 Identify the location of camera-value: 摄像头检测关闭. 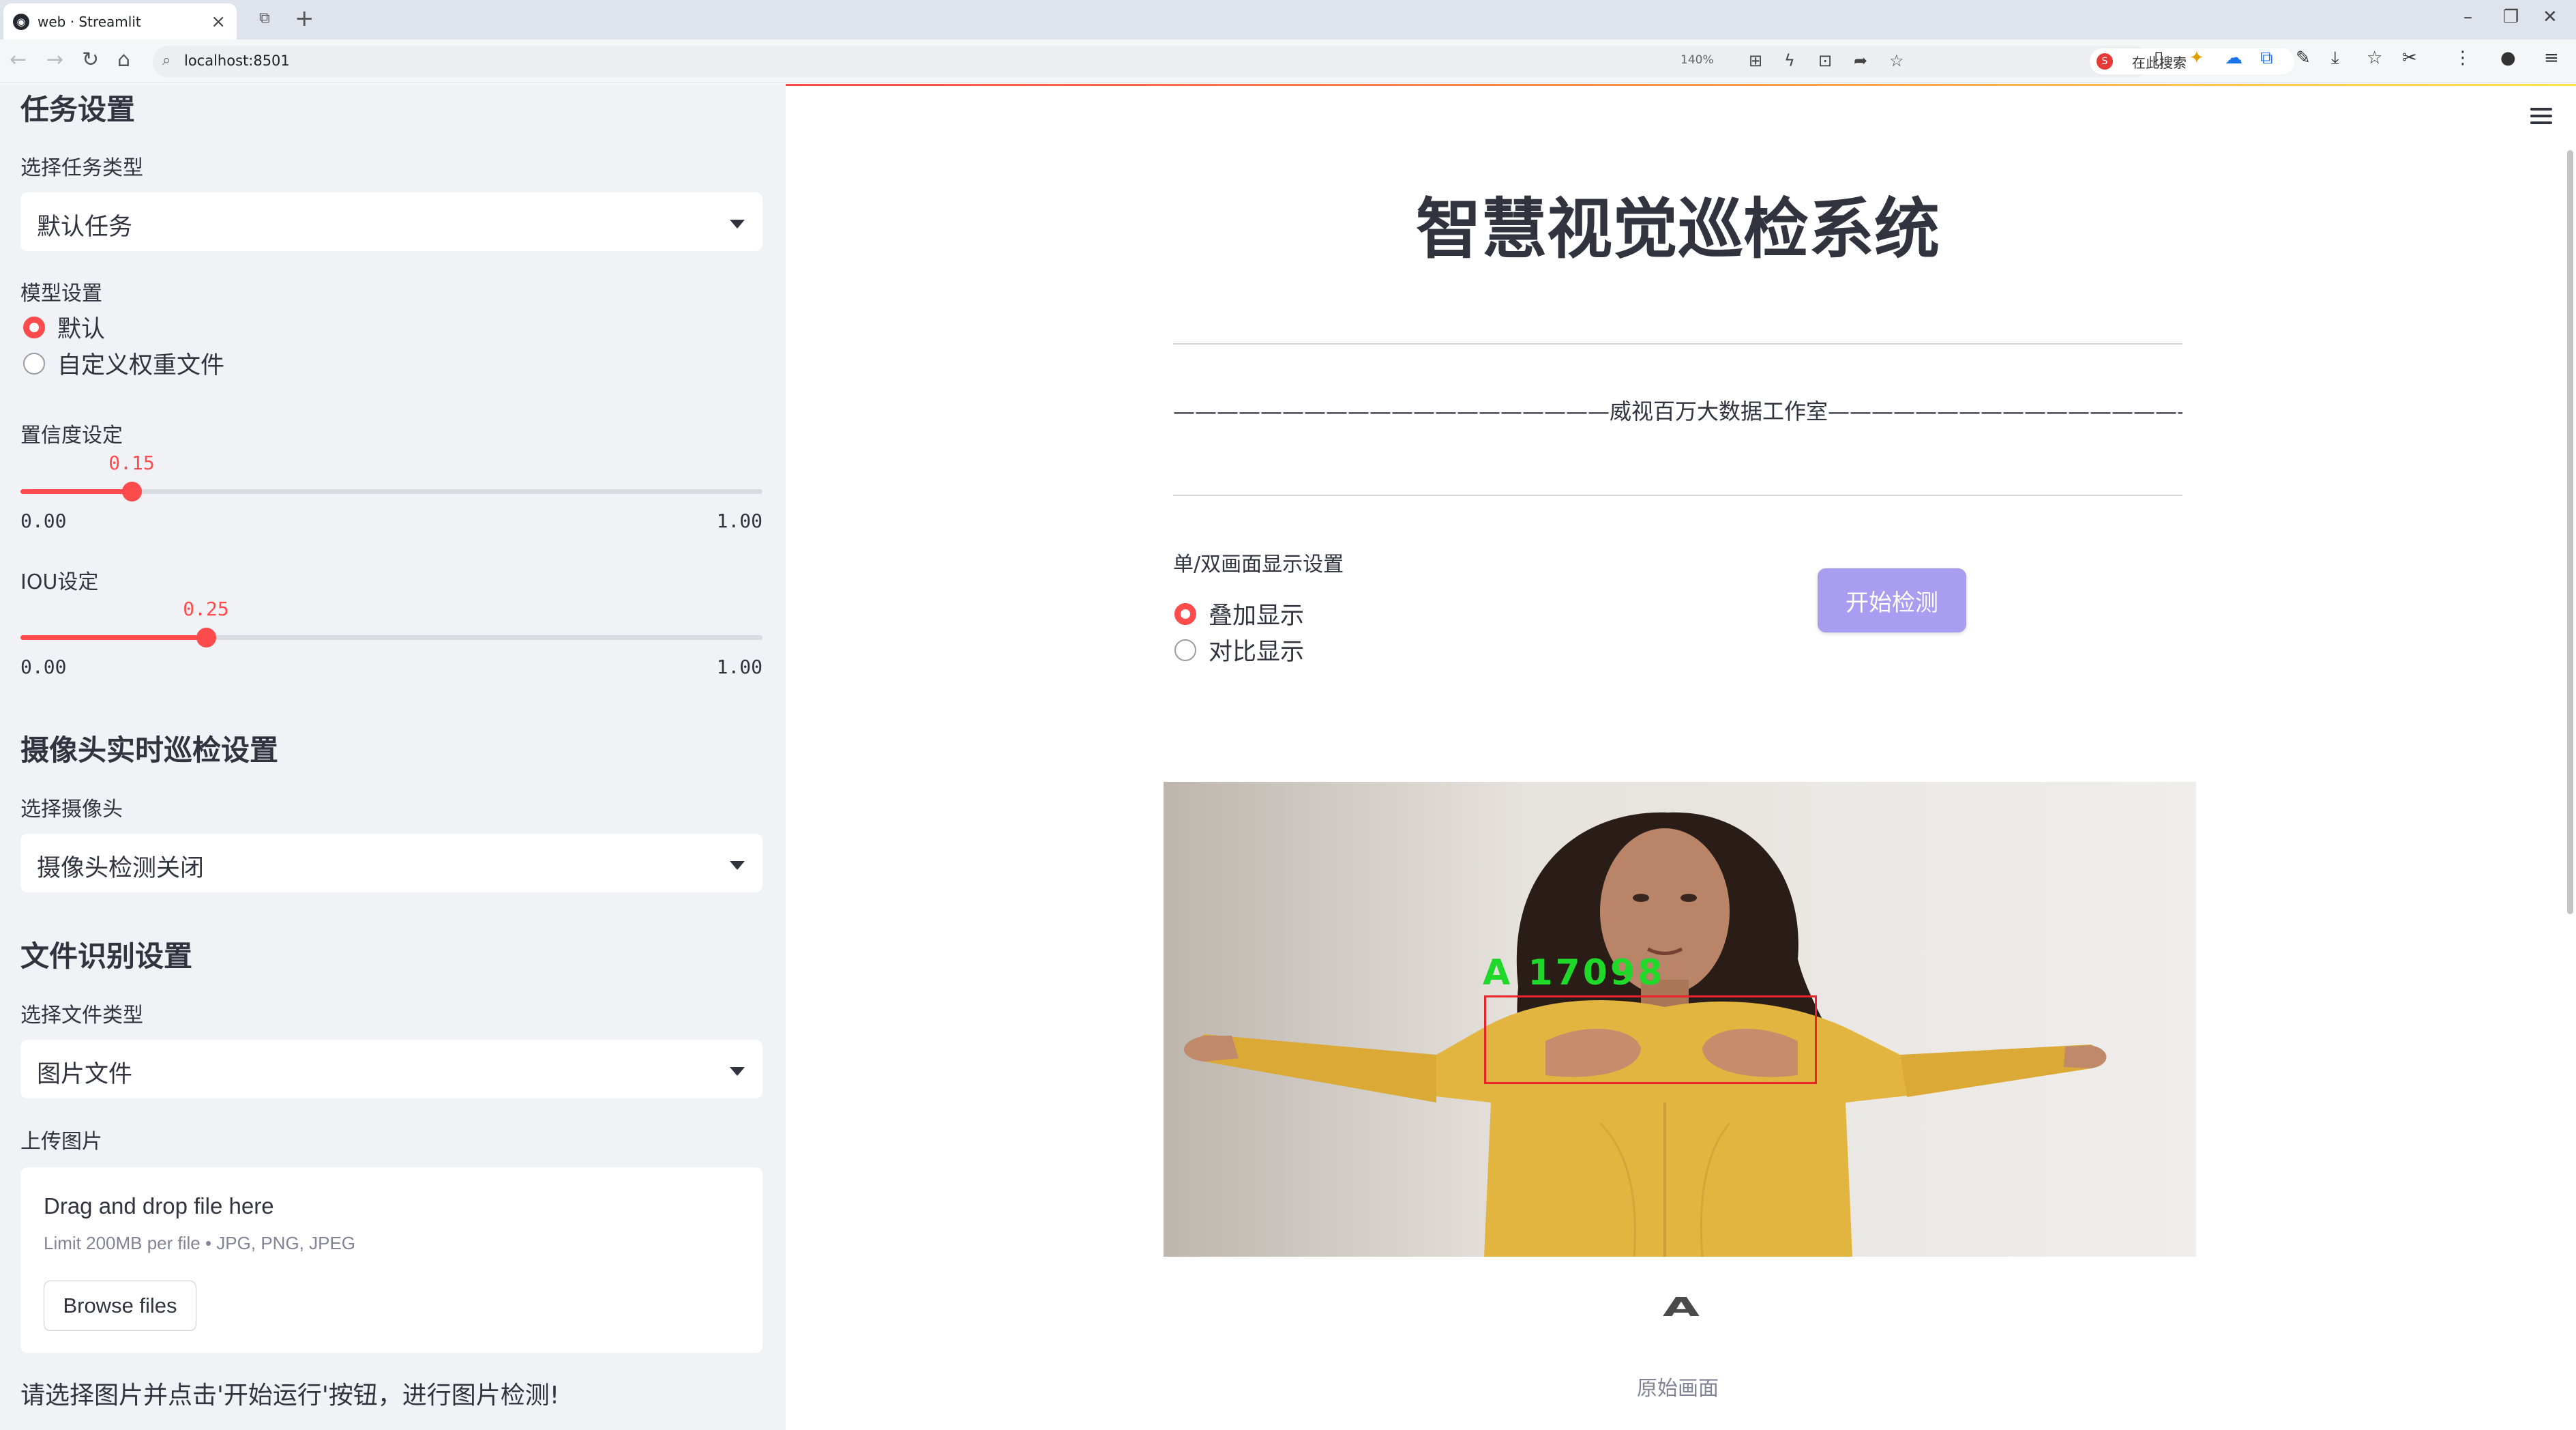
(121, 868).